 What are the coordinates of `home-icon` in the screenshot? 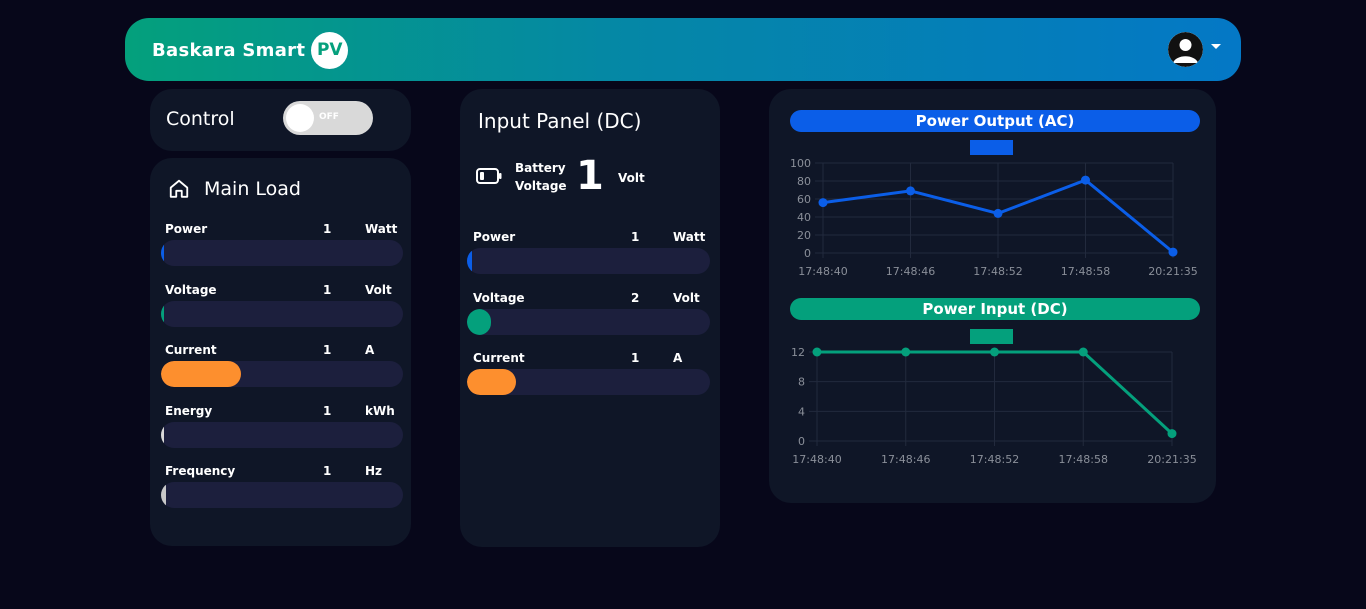 It's located at (179, 188).